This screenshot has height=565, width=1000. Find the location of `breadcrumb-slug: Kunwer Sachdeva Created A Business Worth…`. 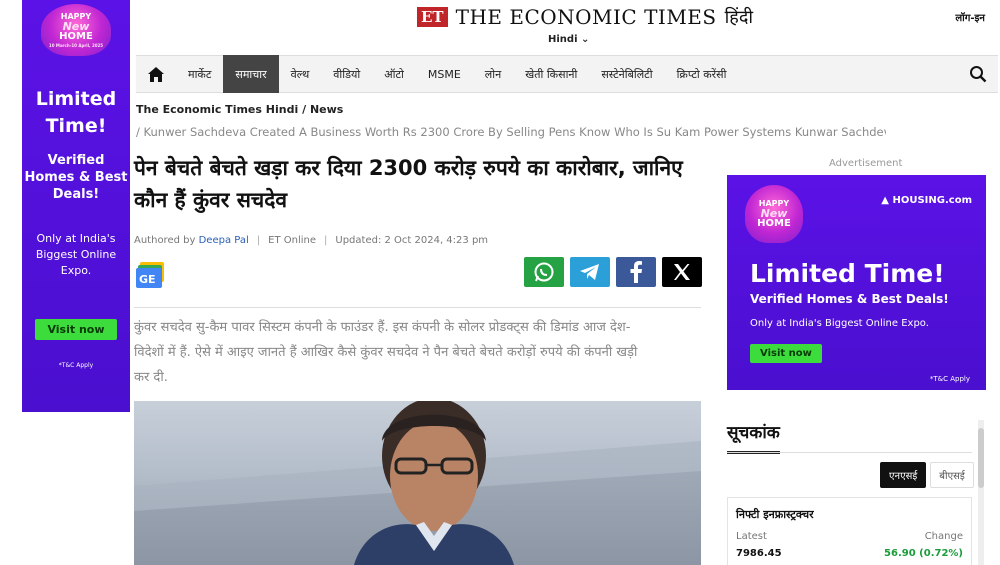

breadcrumb-slug: Kunwer Sachdeva Created A Business Worth… is located at coordinates (514, 132).